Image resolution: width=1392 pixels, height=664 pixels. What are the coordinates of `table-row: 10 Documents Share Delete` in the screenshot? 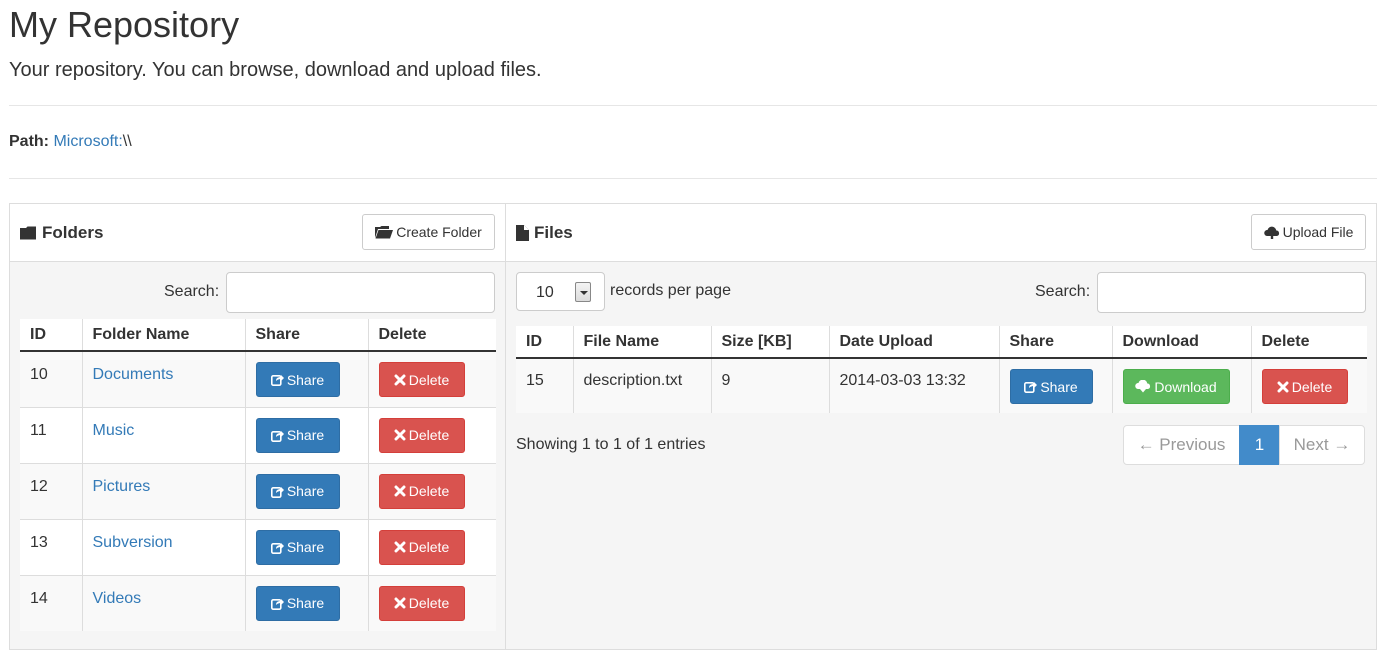 It's located at (258, 378).